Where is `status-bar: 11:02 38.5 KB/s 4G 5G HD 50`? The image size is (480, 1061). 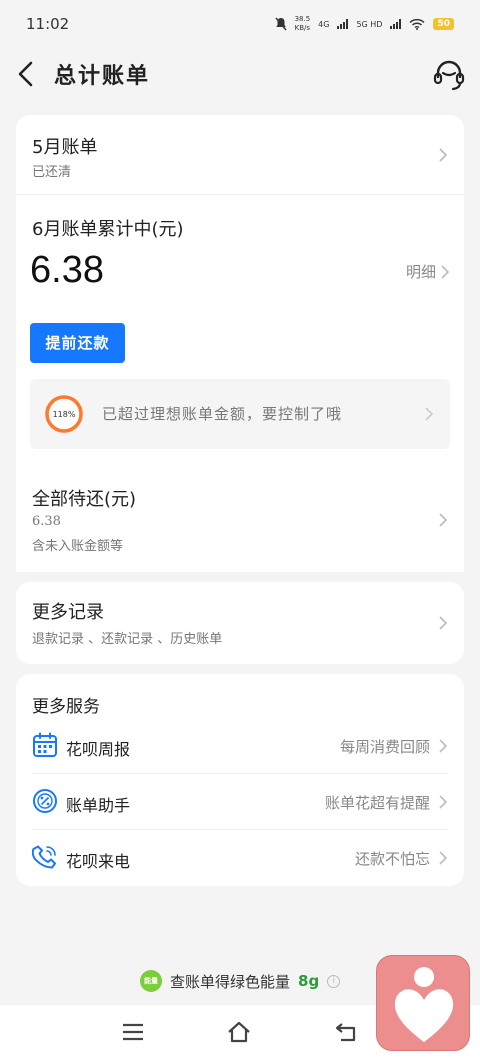
status-bar: 11:02 38.5 KB/s 4G 5G HD 50 is located at coordinates (240, 24).